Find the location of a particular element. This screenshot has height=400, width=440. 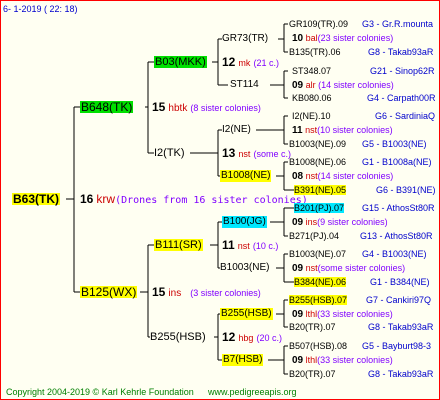

g3-node-4: B100(JG) is located at coordinates (244, 222).